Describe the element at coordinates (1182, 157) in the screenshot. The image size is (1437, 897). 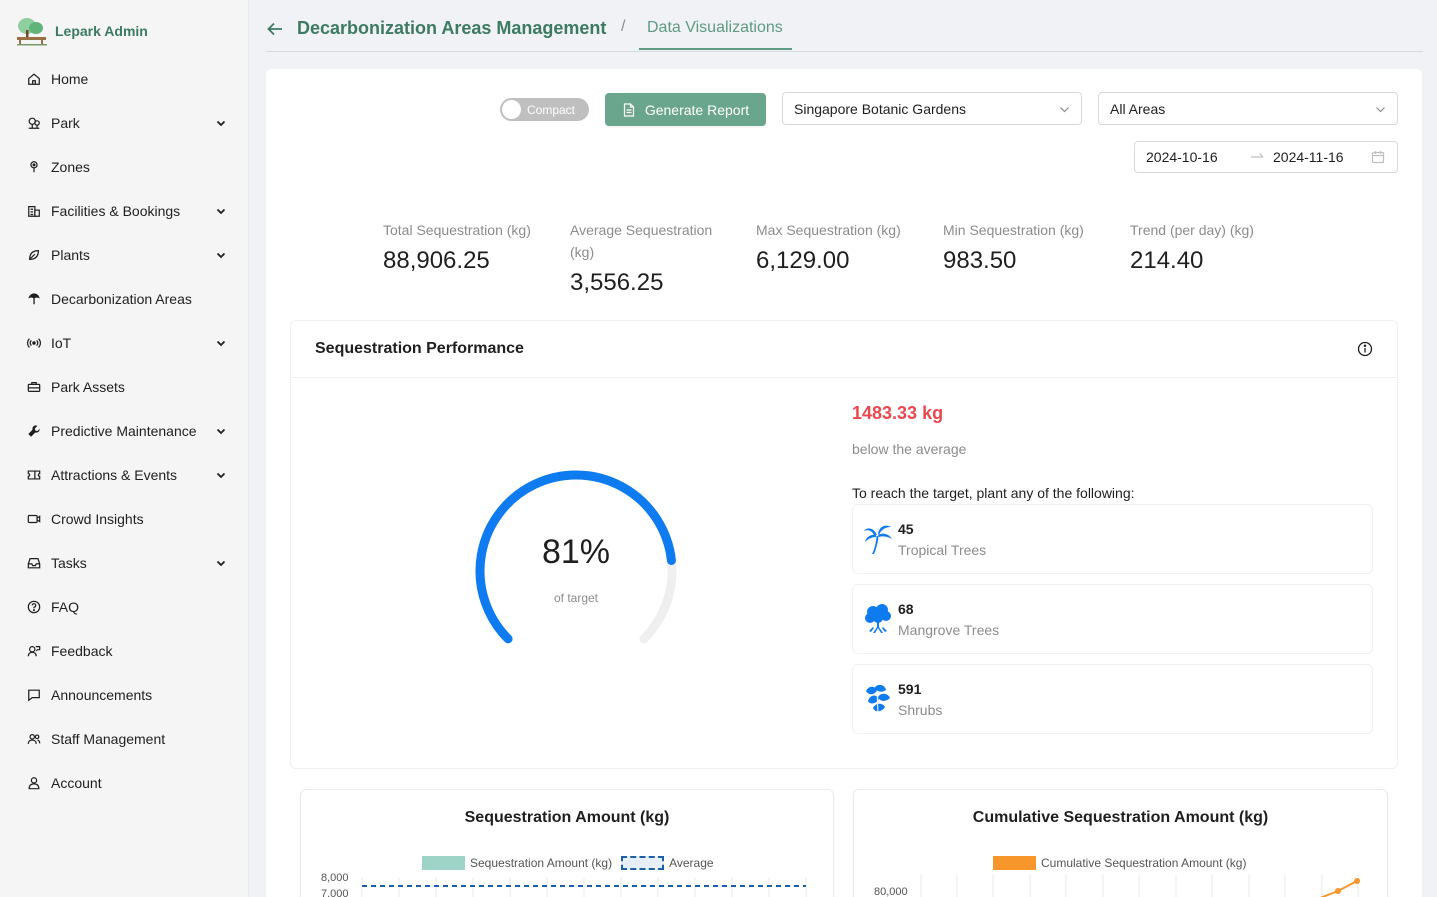
I see `date-start-input: 2024-10-16` at that location.